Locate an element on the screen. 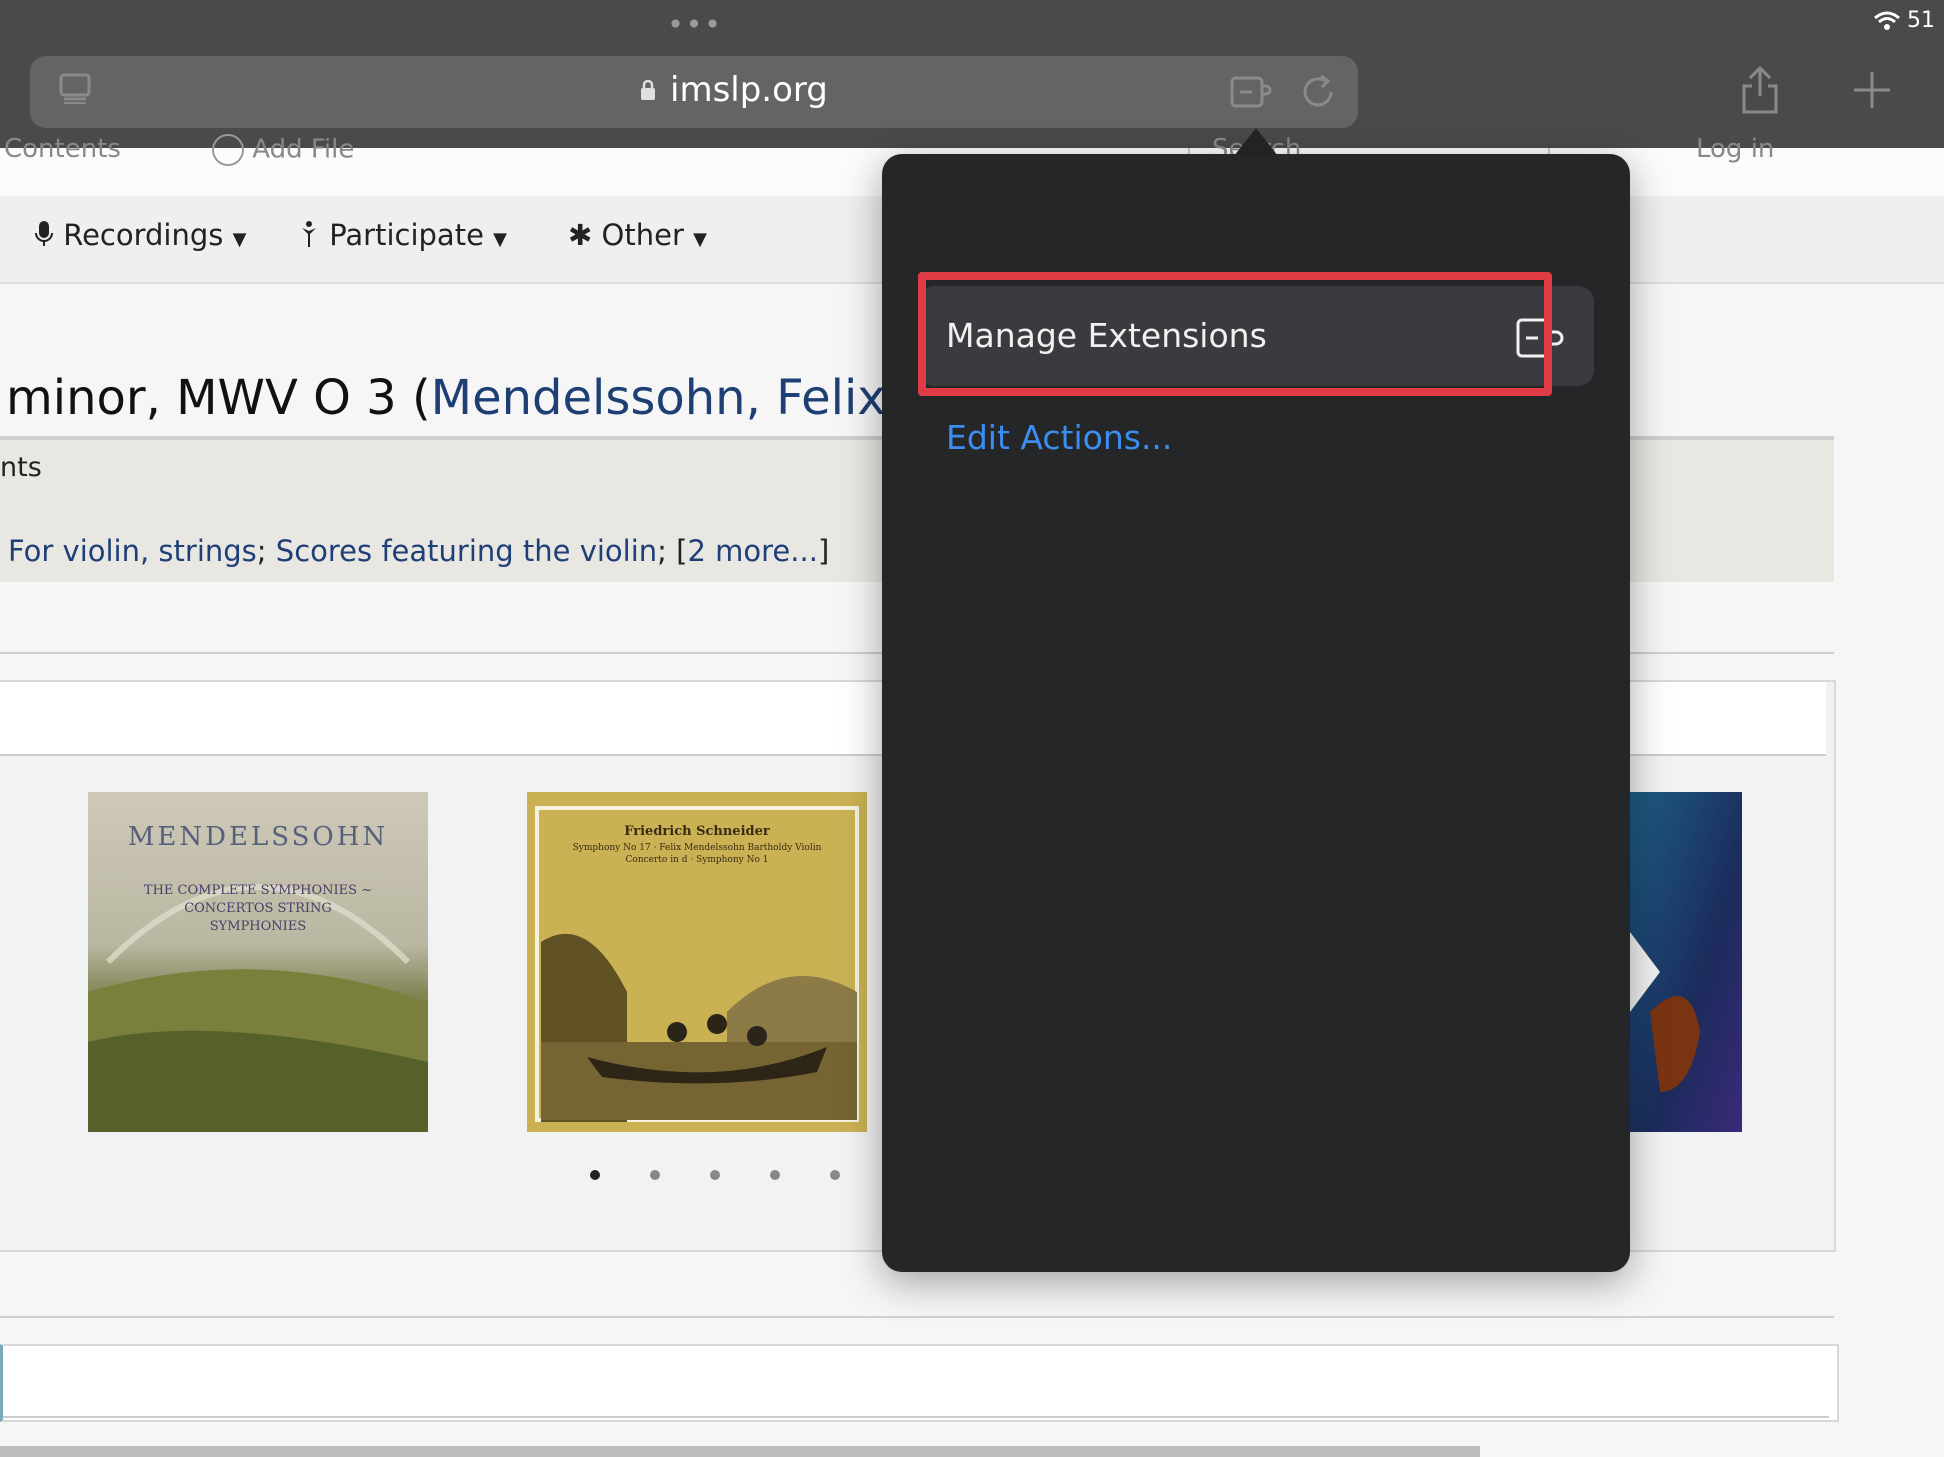 This screenshot has height=1457, width=1944. section-box is located at coordinates (919, 1383).